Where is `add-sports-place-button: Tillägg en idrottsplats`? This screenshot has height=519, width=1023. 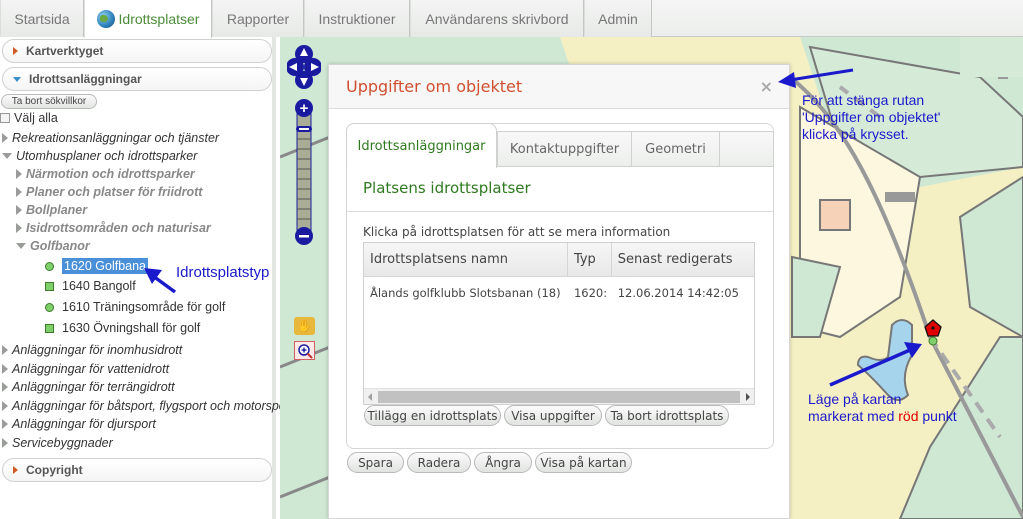
add-sports-place-button: Tillägg en idrottsplats is located at coordinates (432, 415).